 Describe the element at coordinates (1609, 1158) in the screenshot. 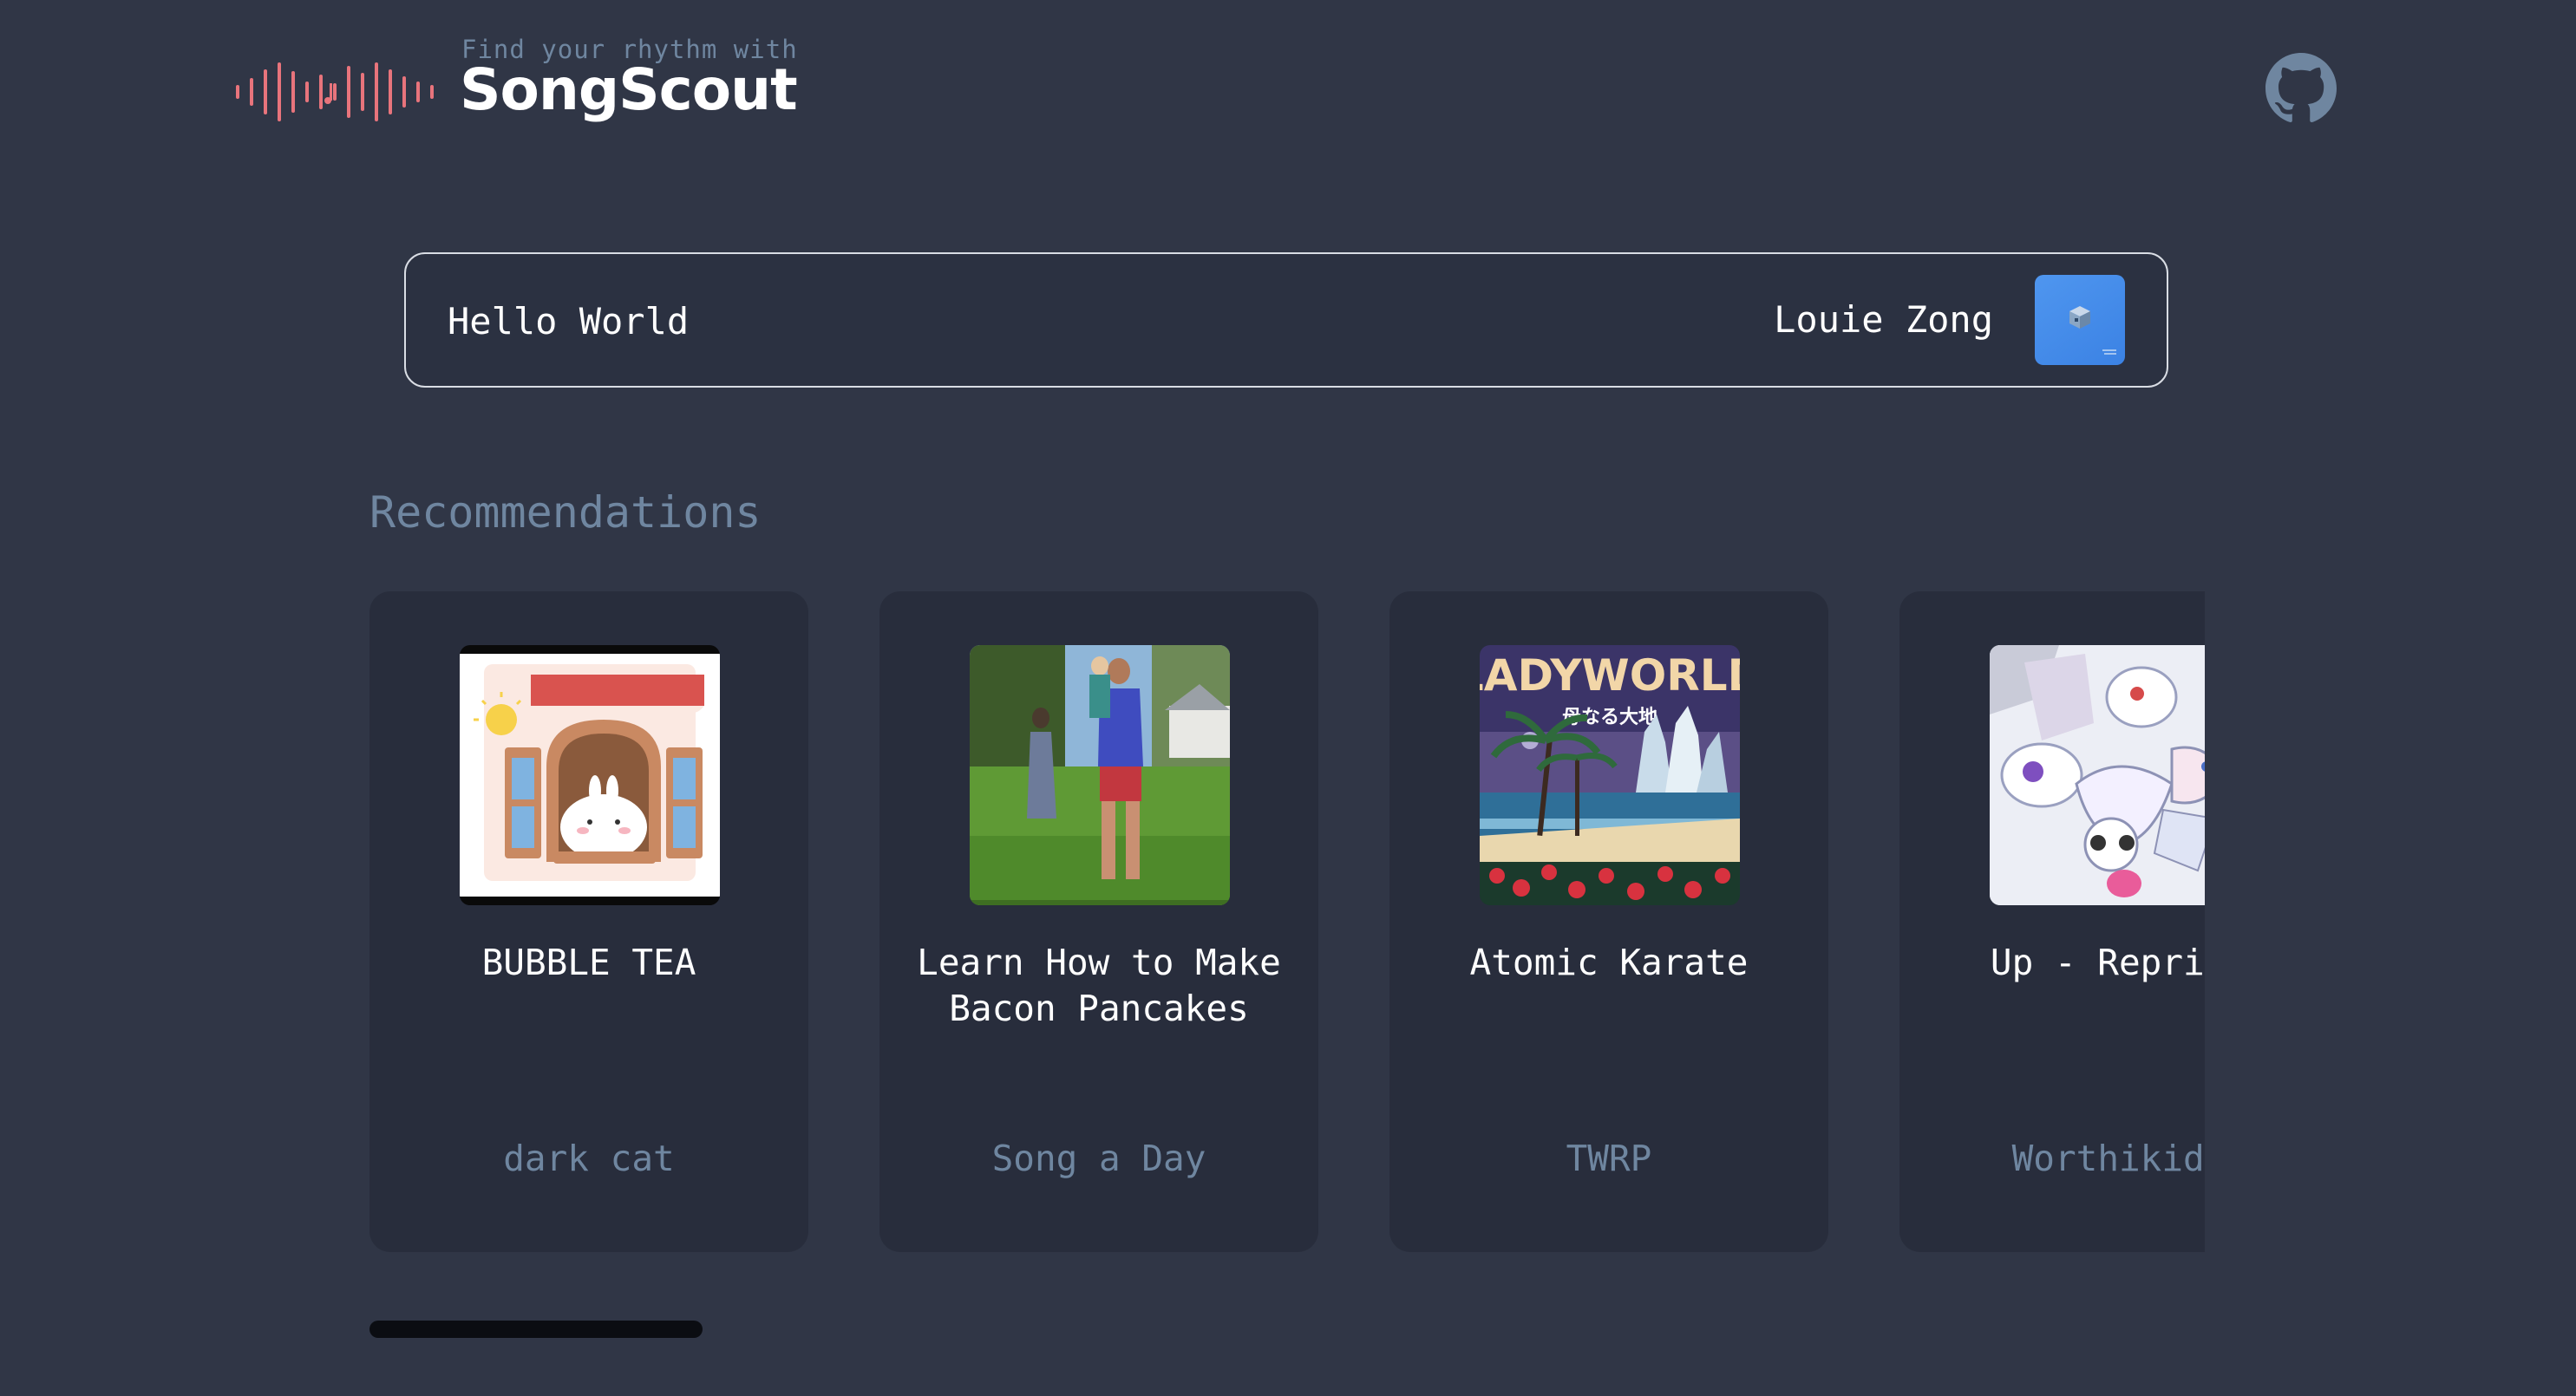

I see `card-artist: TWRP` at that location.